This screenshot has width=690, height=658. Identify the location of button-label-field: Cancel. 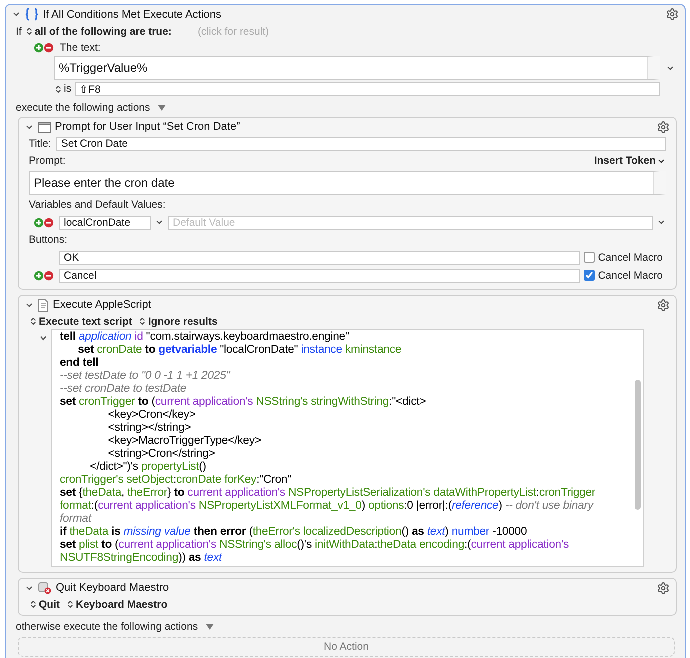
(319, 275).